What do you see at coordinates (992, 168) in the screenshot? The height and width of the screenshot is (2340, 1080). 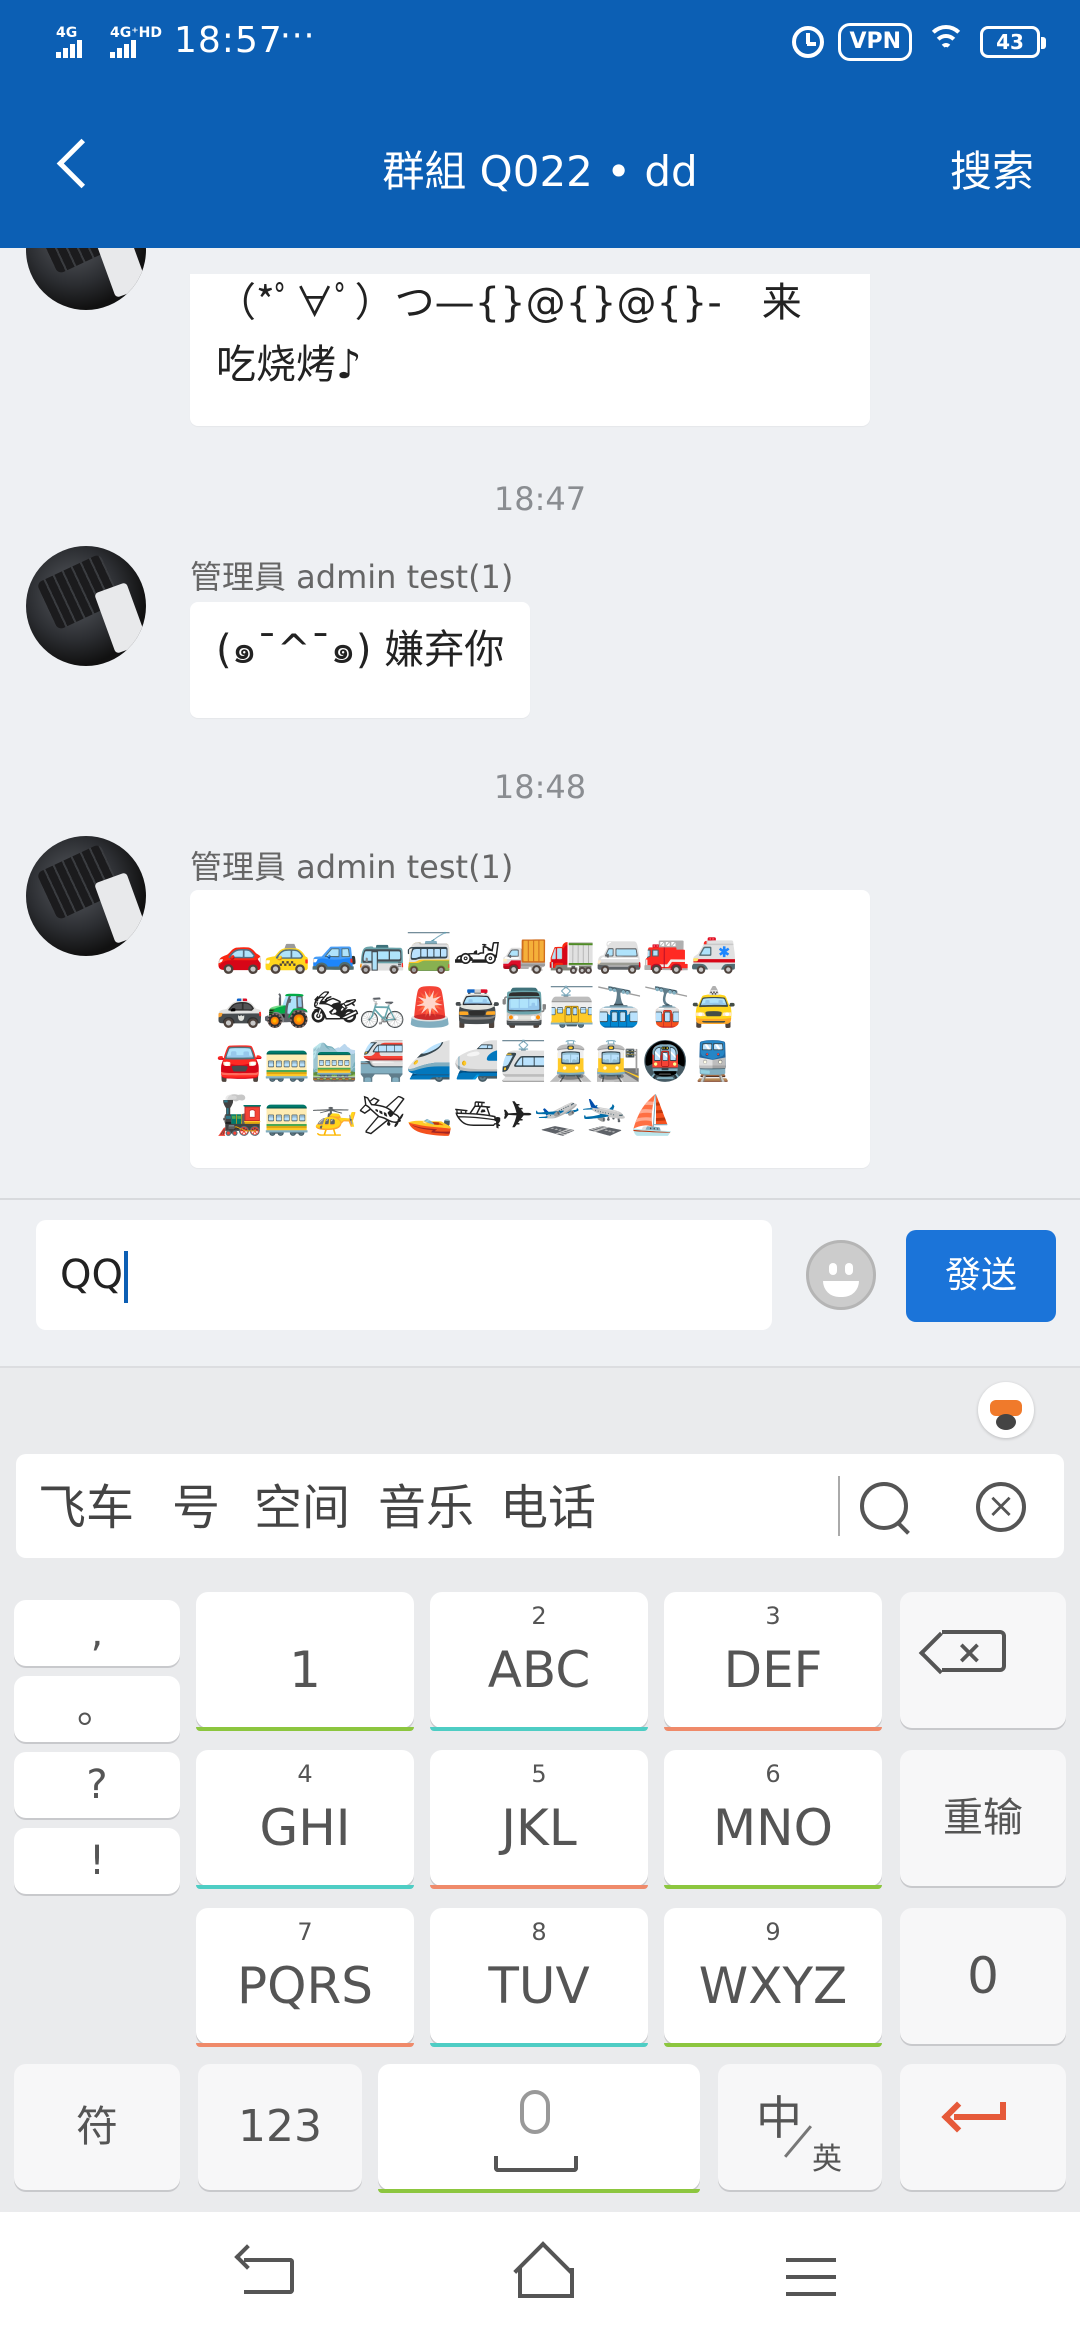 I see `search-button: 搜索` at bounding box center [992, 168].